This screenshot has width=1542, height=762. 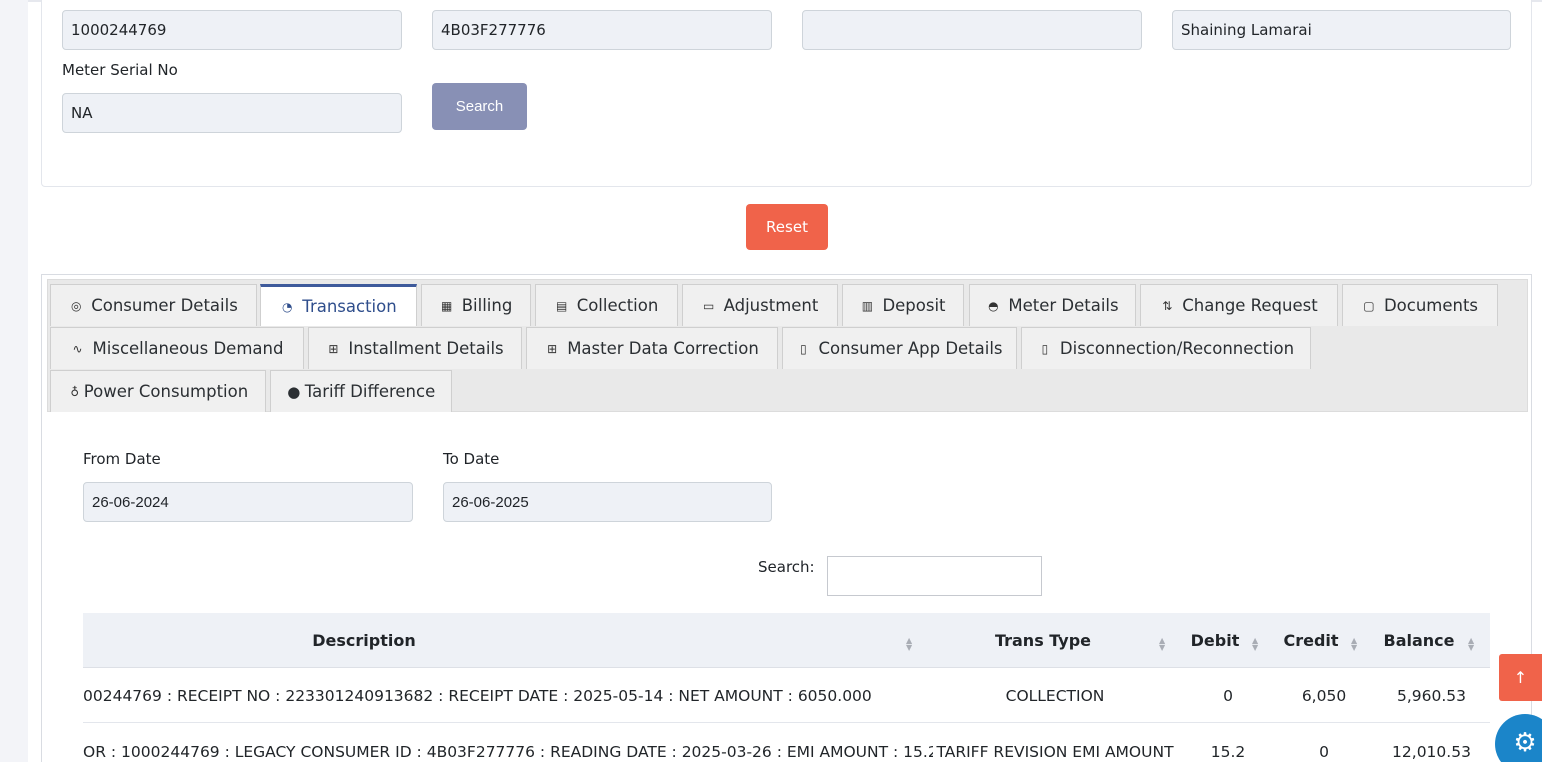 I want to click on tab-consumer-details: ◎ Consumer Details, so click(x=153, y=305).